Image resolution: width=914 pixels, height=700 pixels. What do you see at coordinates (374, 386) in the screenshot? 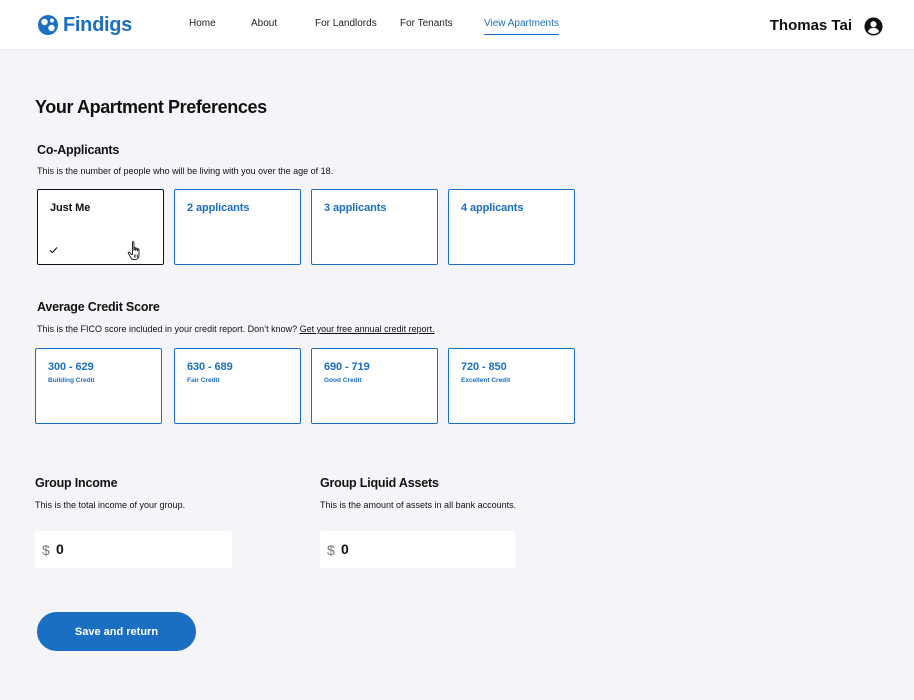
I see `credit-option-690-719: 690 - 719 Good Credit` at bounding box center [374, 386].